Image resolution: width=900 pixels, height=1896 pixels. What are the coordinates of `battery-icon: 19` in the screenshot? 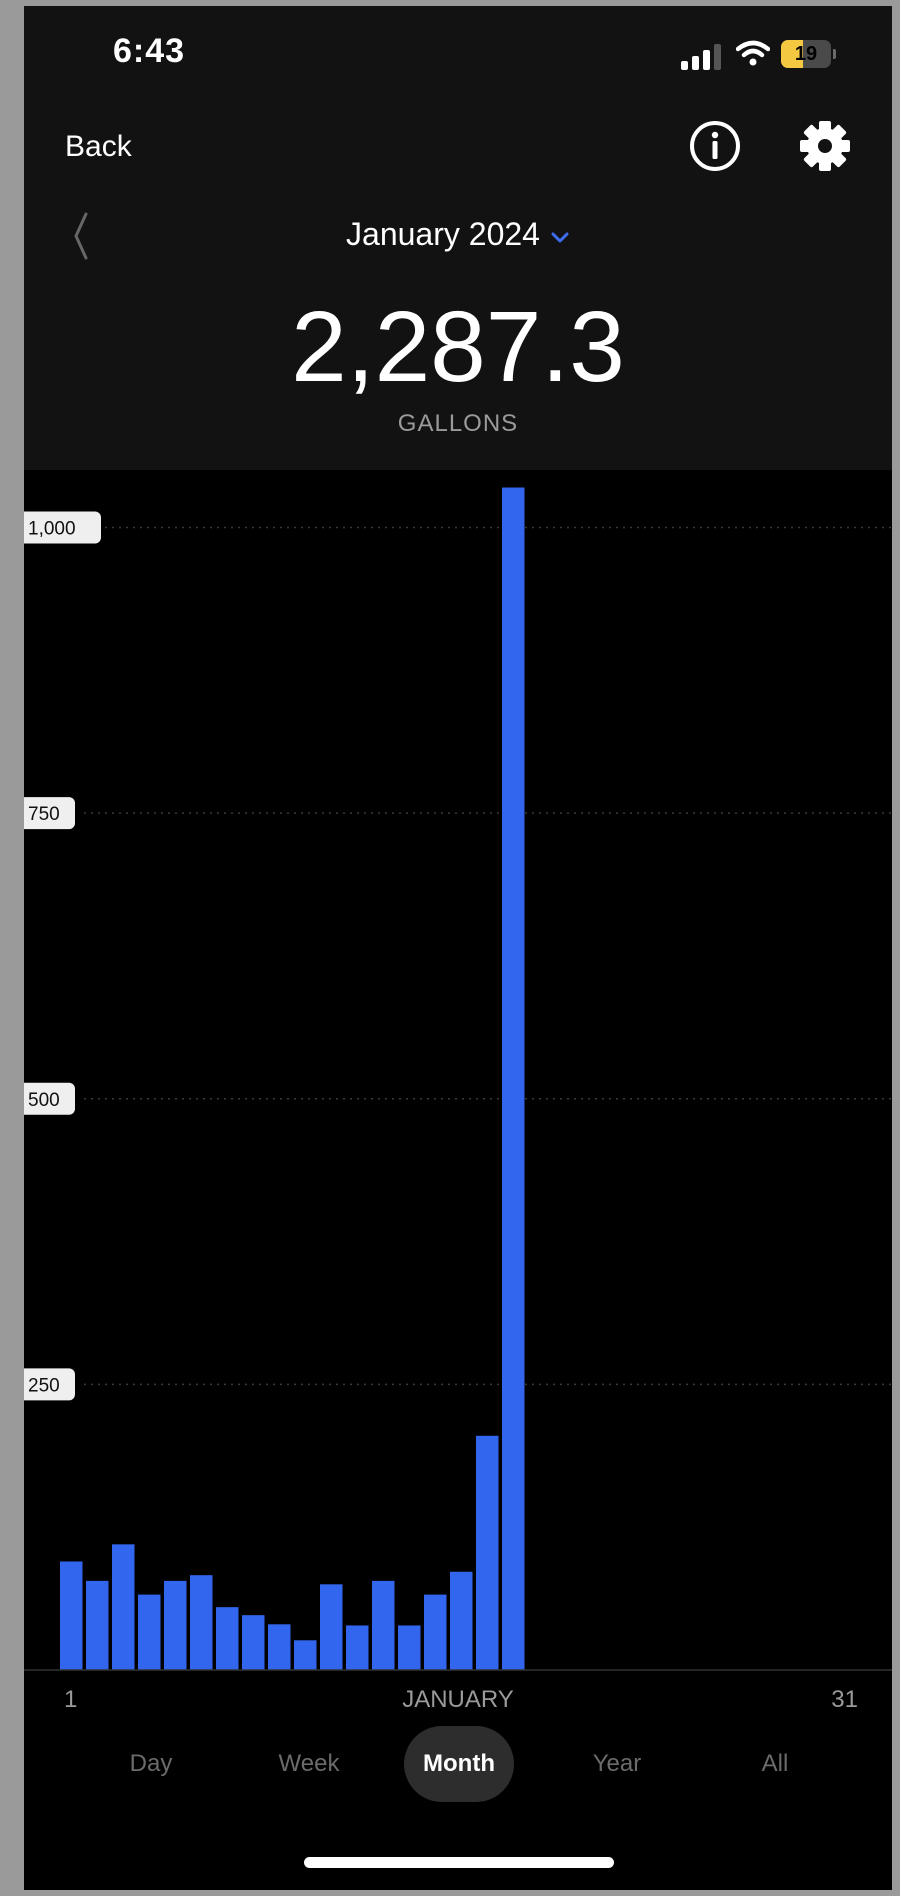 It's located at (806, 54).